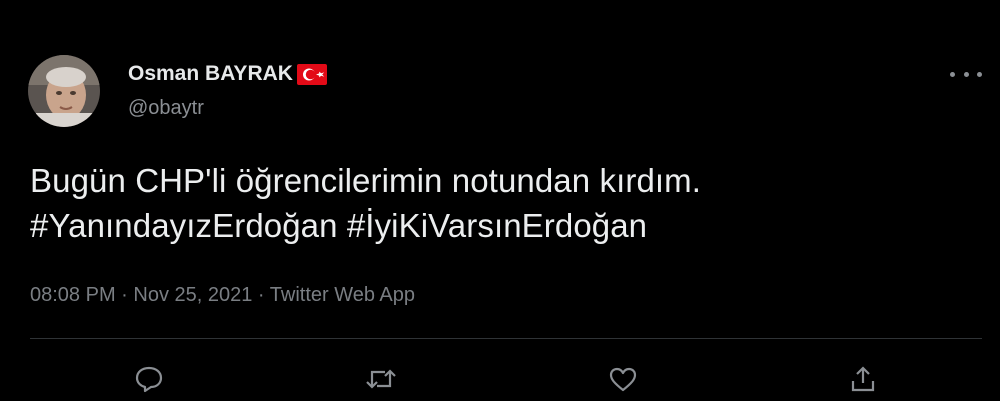 The height and width of the screenshot is (401, 1000). I want to click on reply-icon, so click(149, 379).